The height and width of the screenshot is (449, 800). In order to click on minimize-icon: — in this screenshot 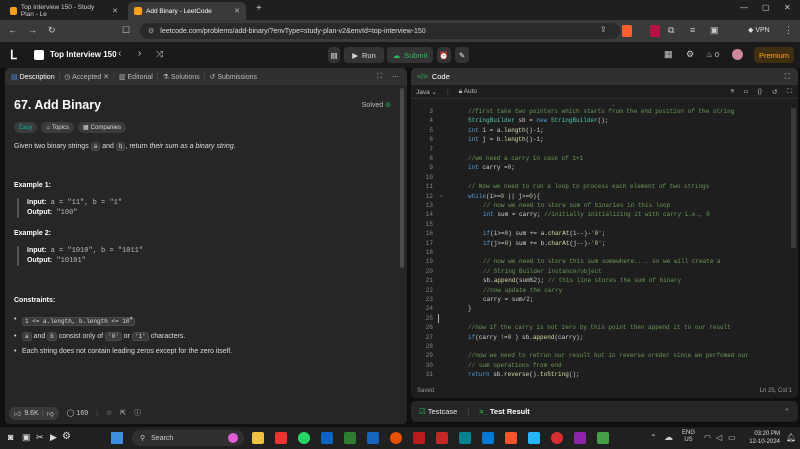, I will do `click(744, 7)`.